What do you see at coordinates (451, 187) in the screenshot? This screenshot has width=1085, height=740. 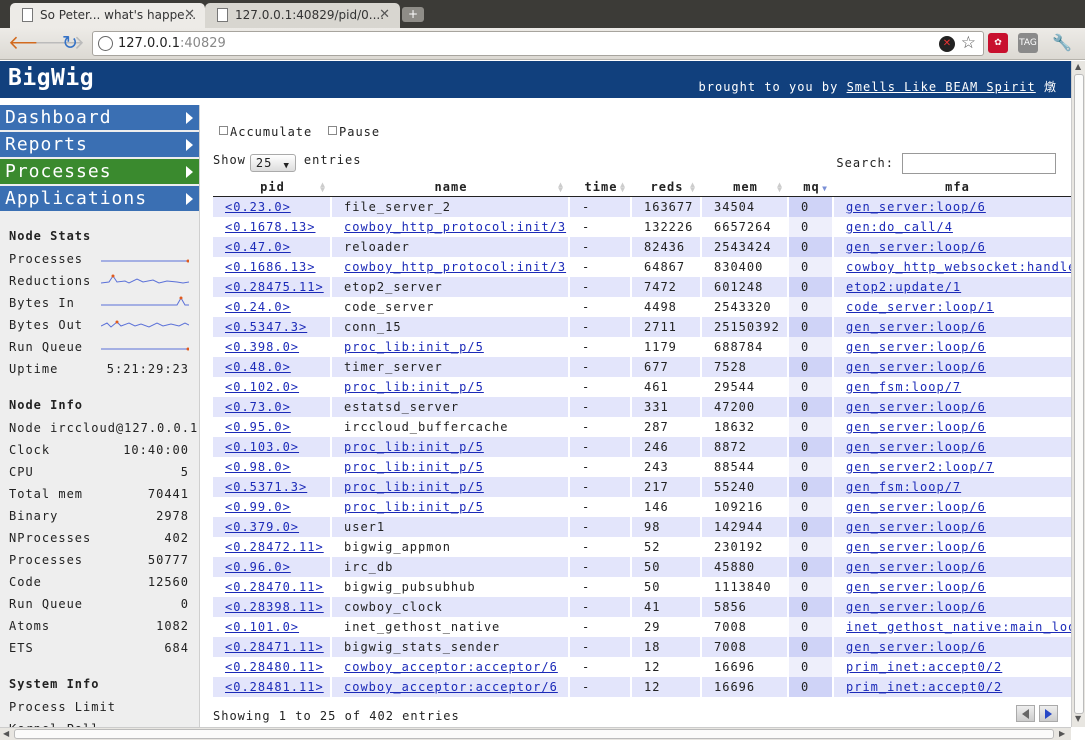 I see `column-header-name: name ▲ ▼` at bounding box center [451, 187].